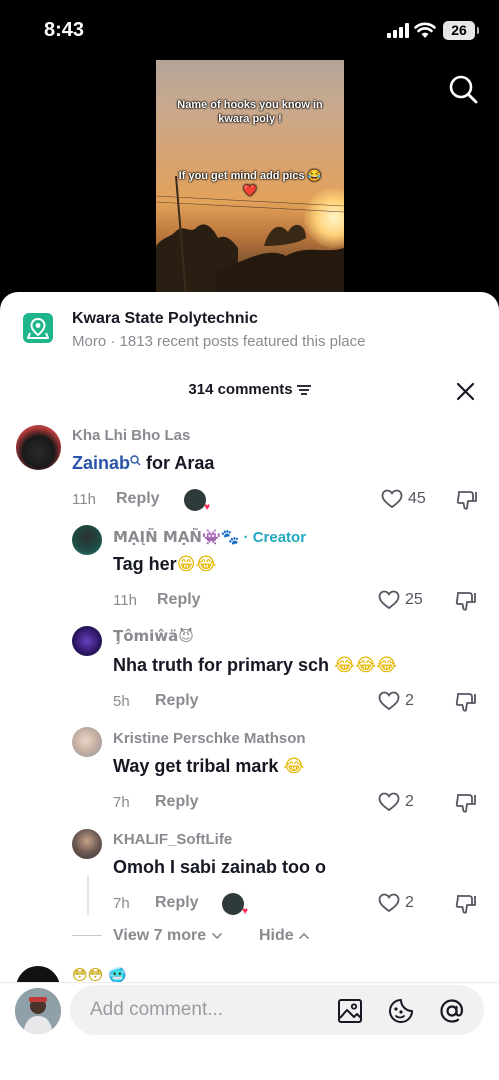  I want to click on video-caption-line: Name of hooks you know in, so click(250, 105).